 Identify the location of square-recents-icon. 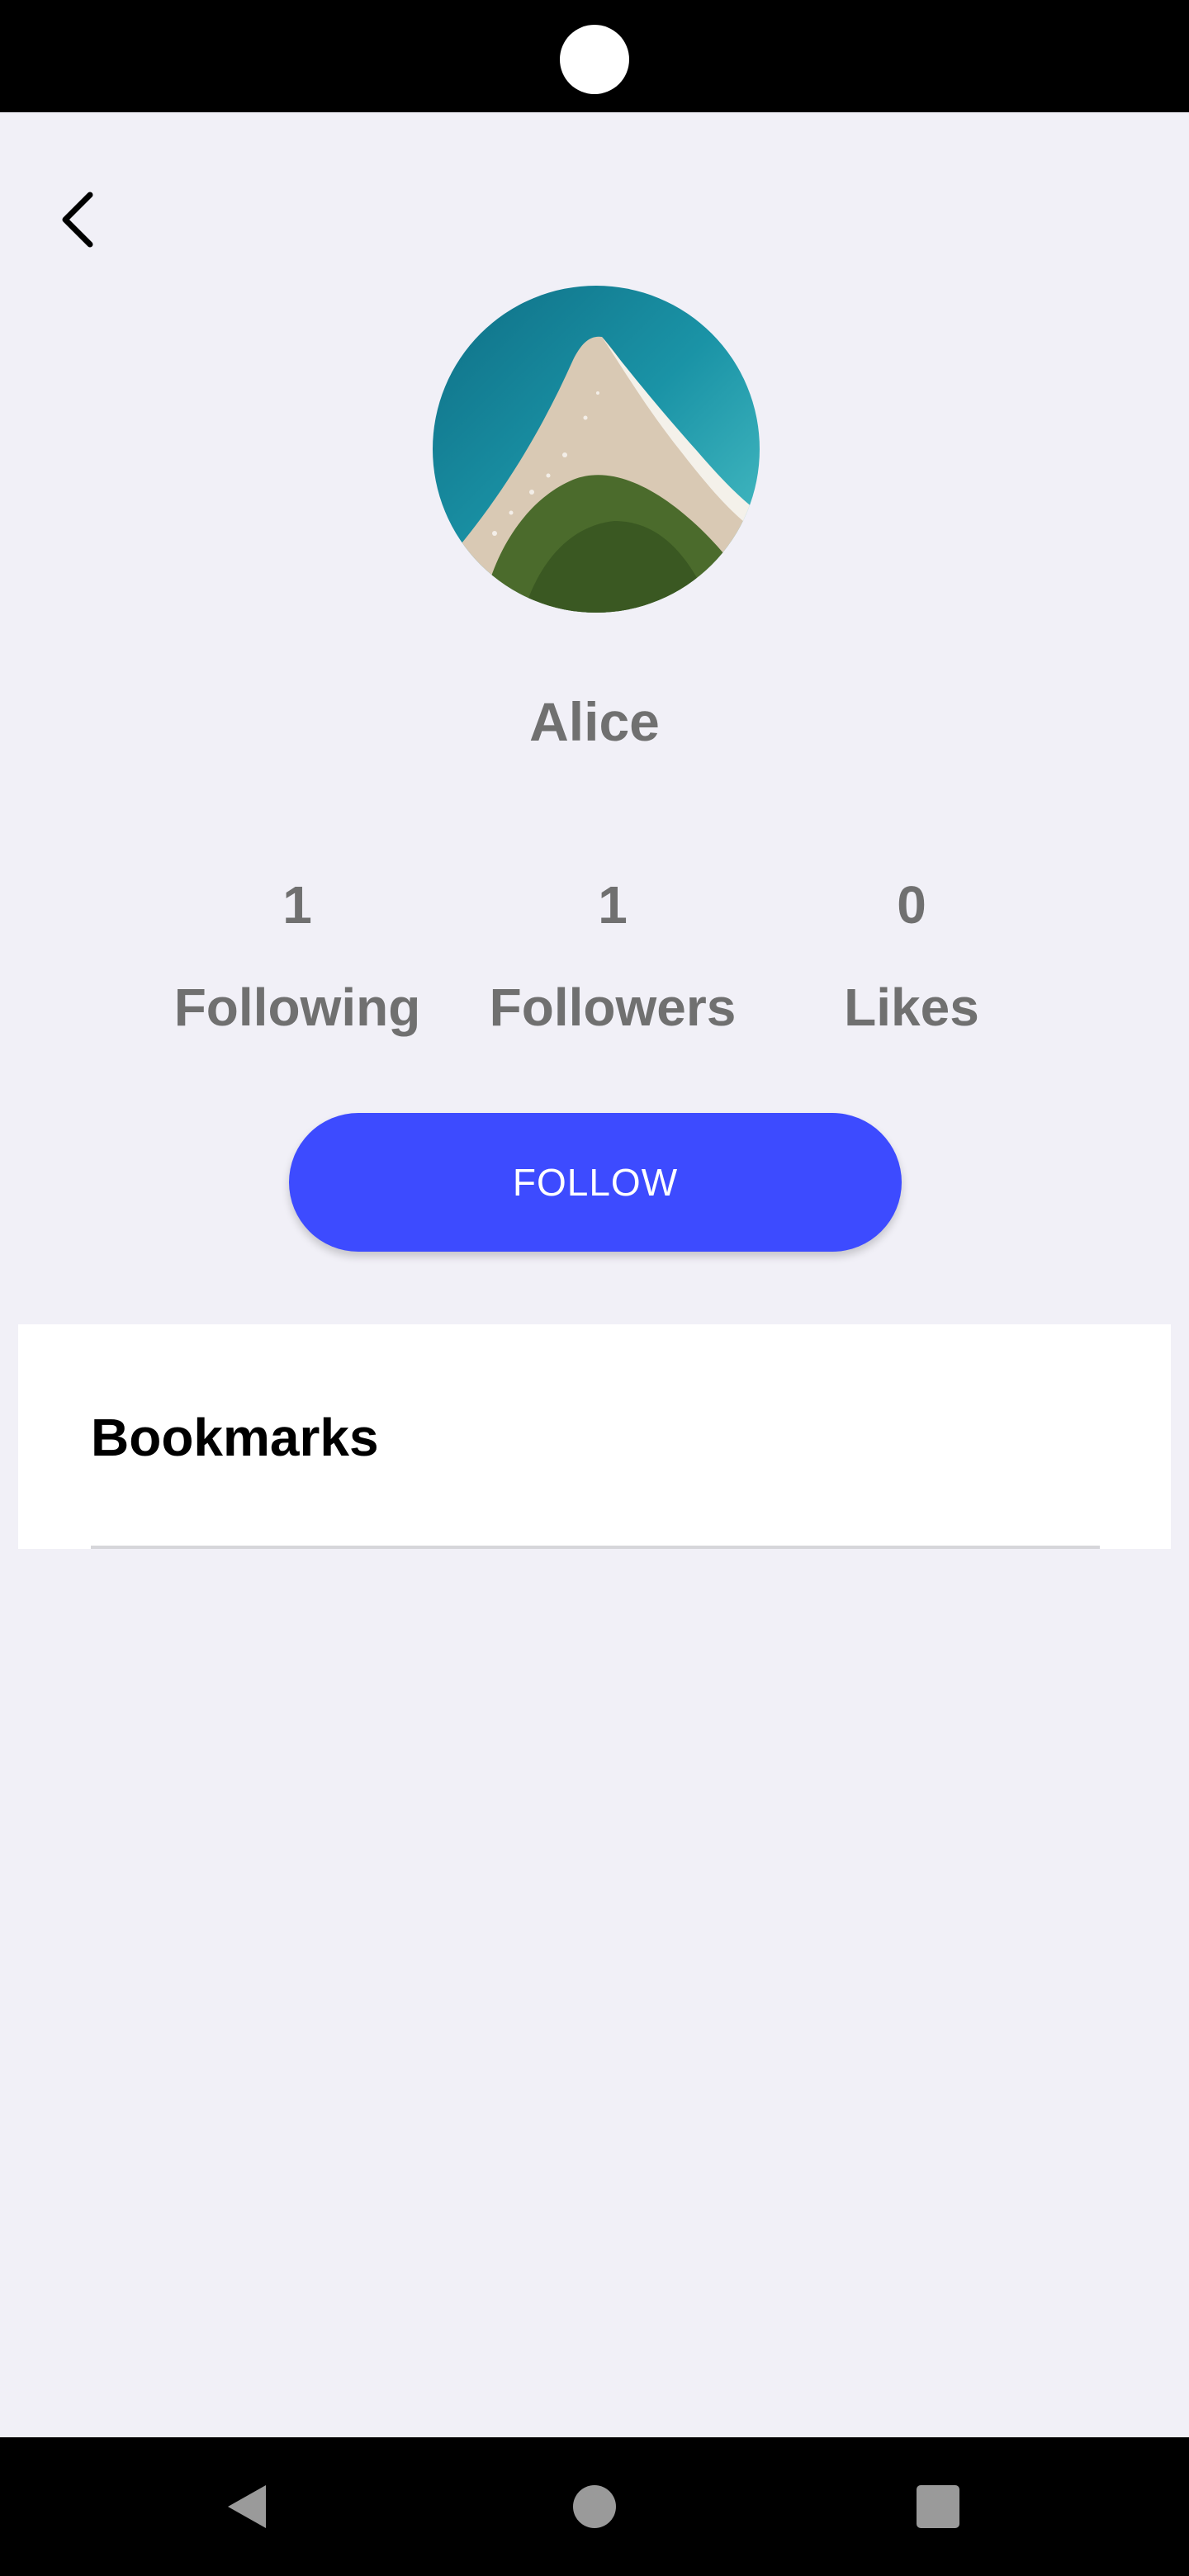
(938, 2506).